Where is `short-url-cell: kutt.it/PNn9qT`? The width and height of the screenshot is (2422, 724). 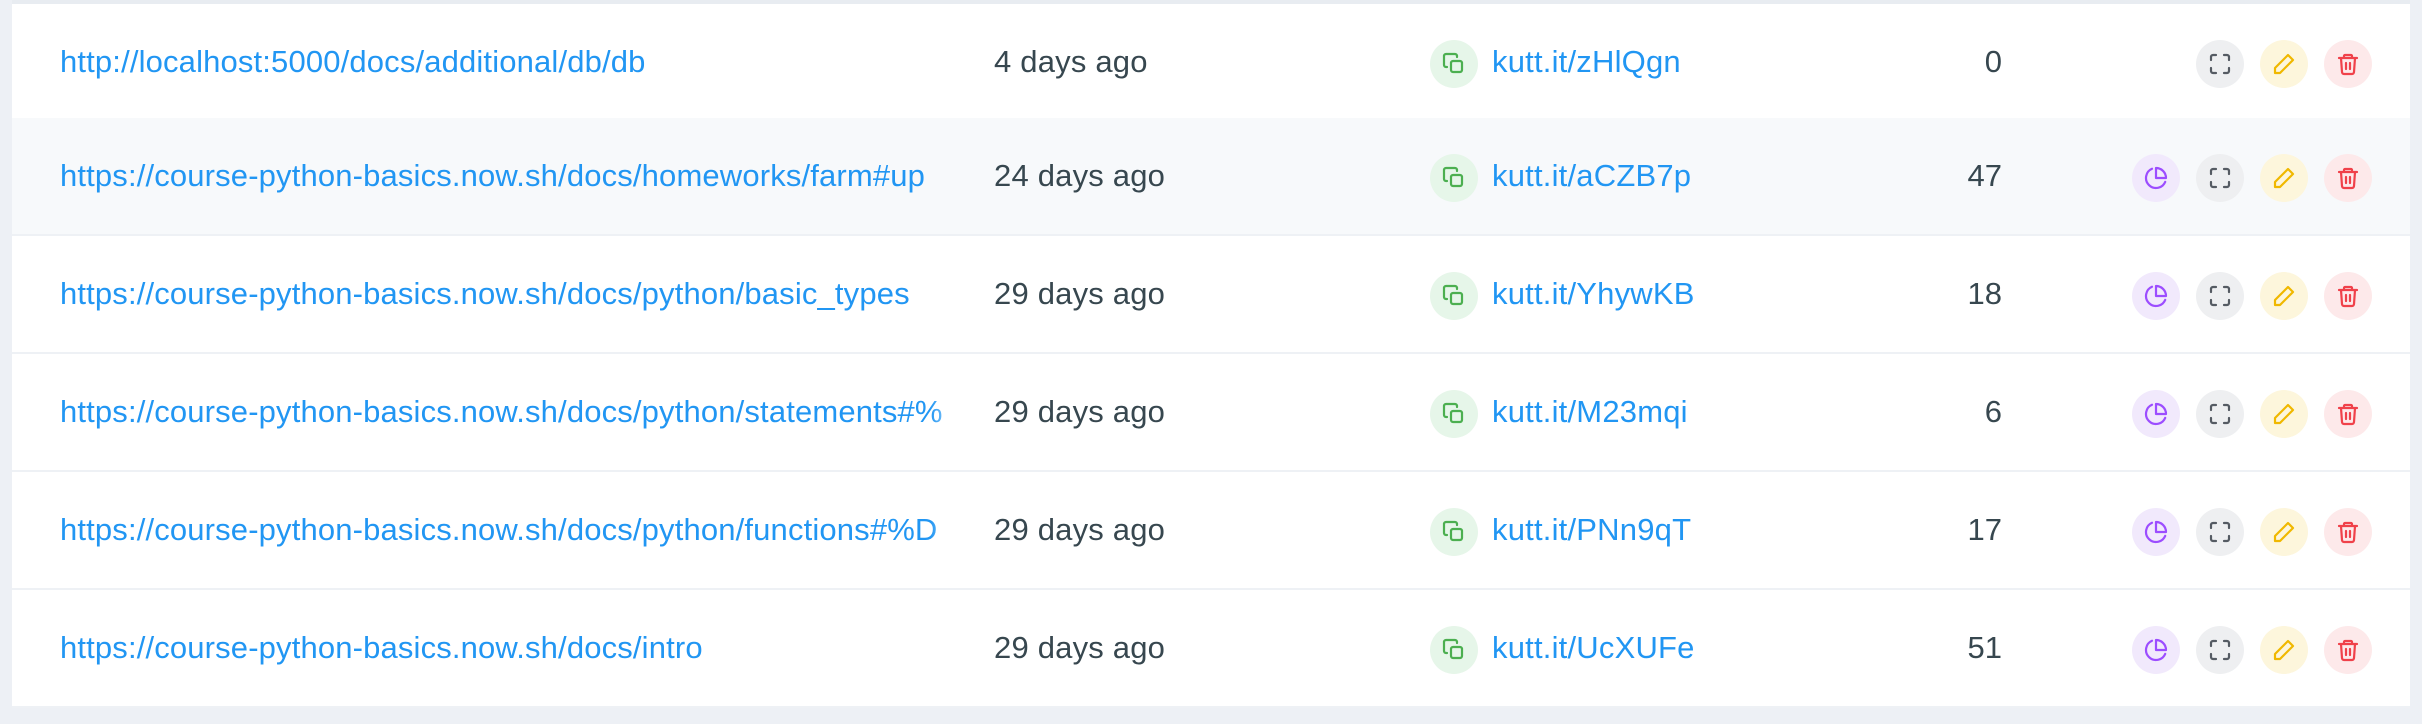 short-url-cell: kutt.it/PNn9qT is located at coordinates (1591, 530).